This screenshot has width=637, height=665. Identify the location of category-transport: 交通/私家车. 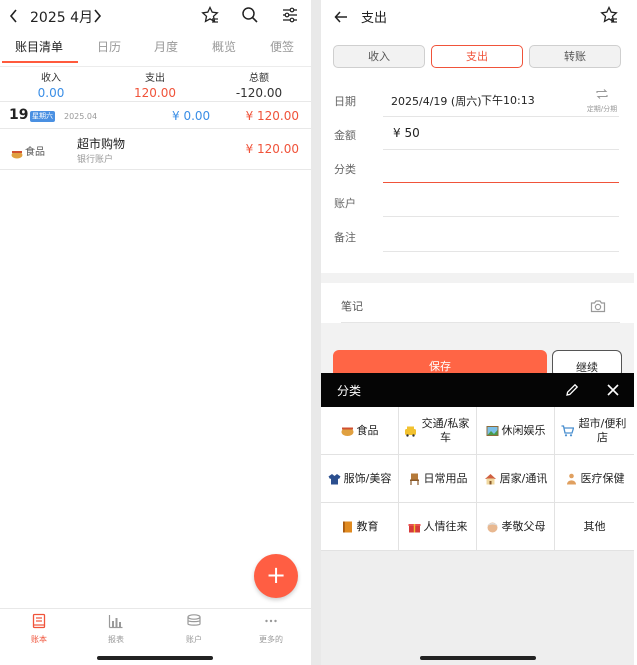
(438, 431).